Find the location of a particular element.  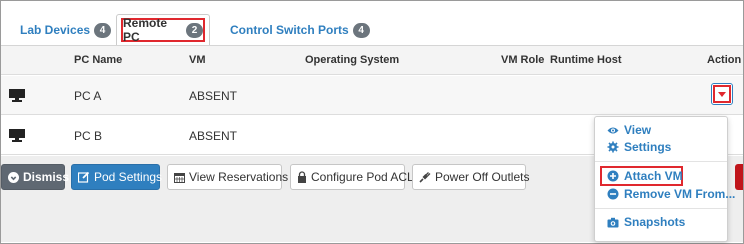

tab-remote-pc: Remote PC 2 is located at coordinates (163, 30).